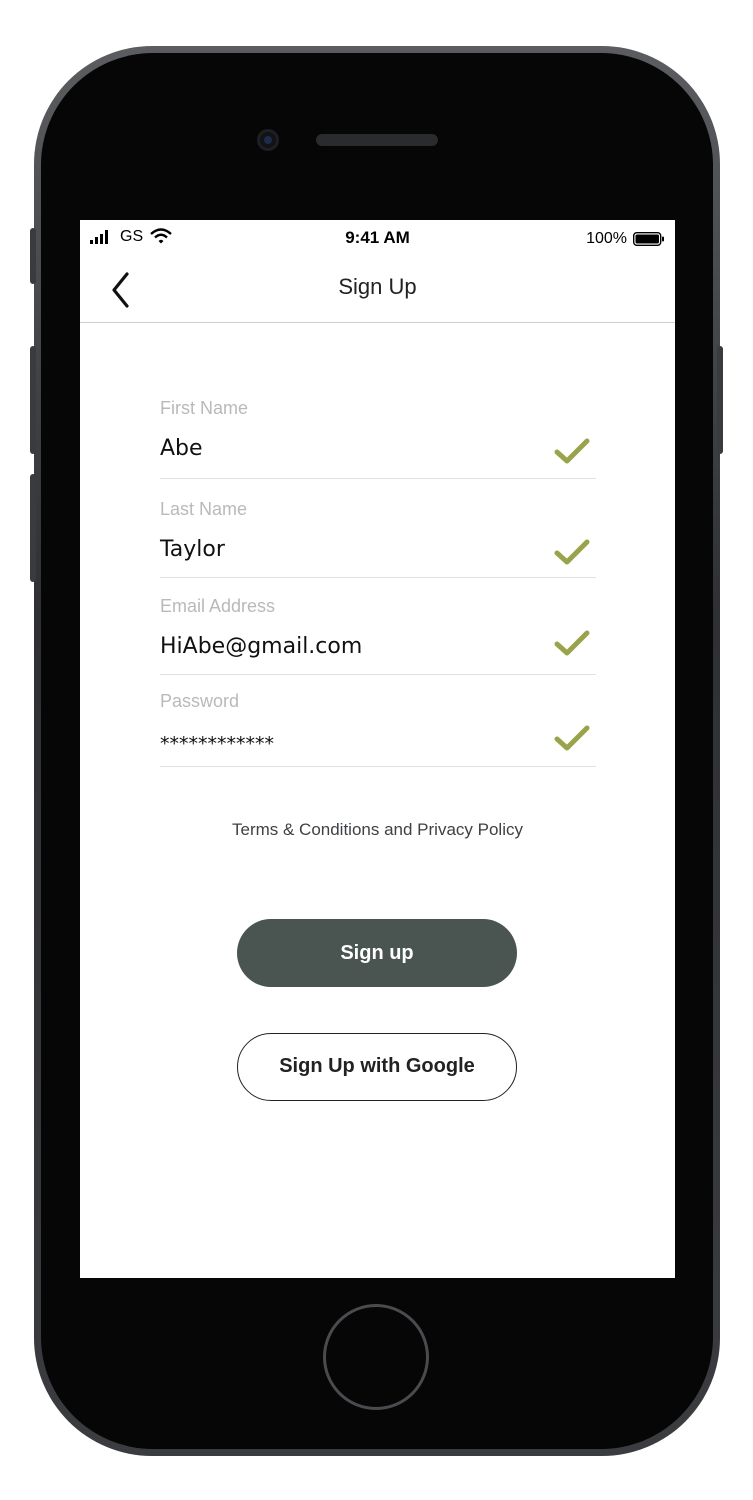  I want to click on first-name-input: Abe, so click(181, 448).